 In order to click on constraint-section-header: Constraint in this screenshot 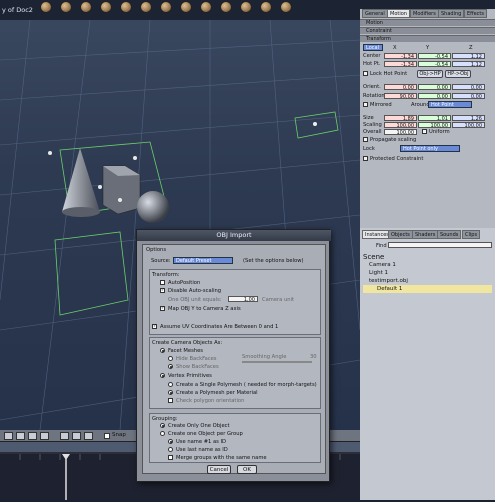, I will do `click(427, 30)`.